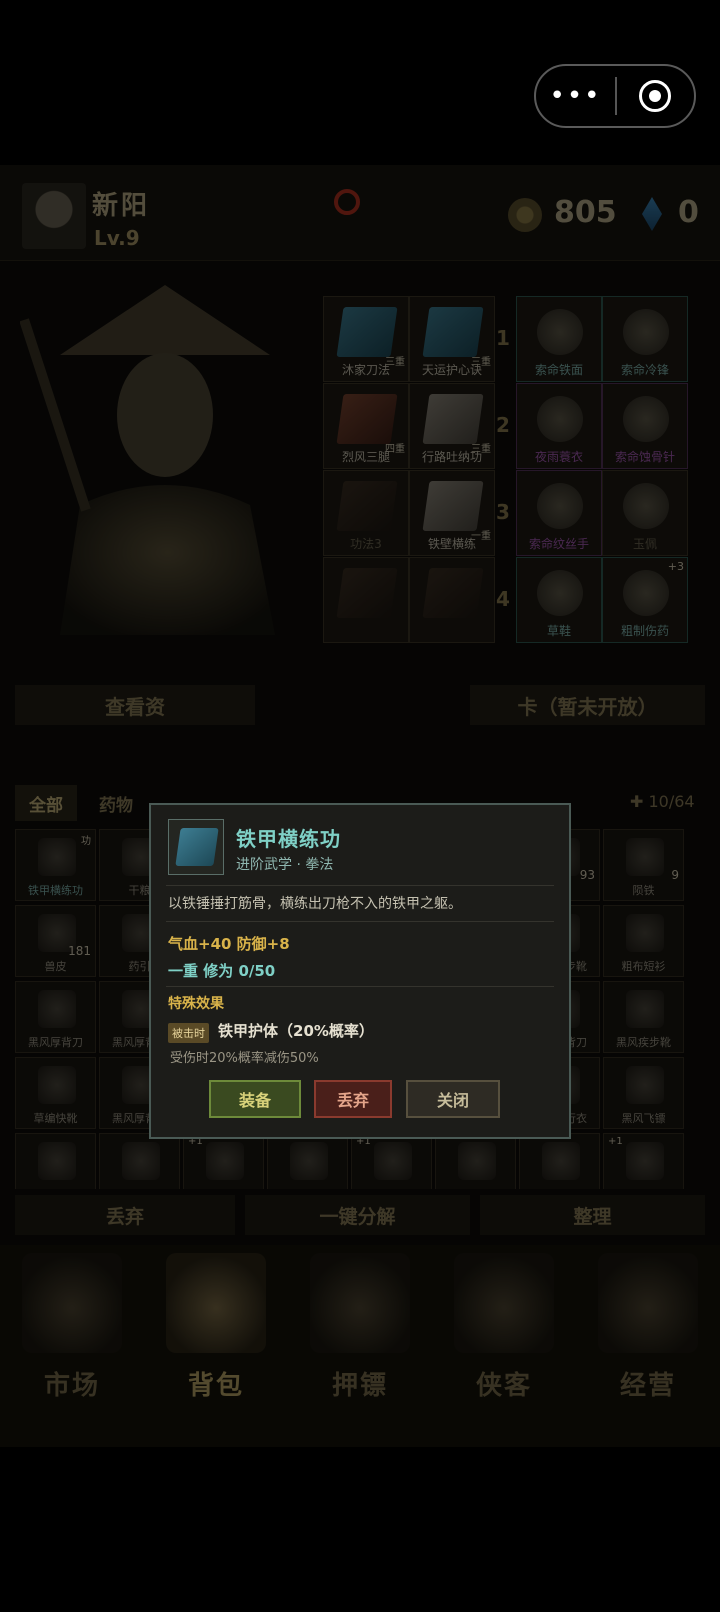  I want to click on inventory-slot: 粗布短衫, so click(643, 941).